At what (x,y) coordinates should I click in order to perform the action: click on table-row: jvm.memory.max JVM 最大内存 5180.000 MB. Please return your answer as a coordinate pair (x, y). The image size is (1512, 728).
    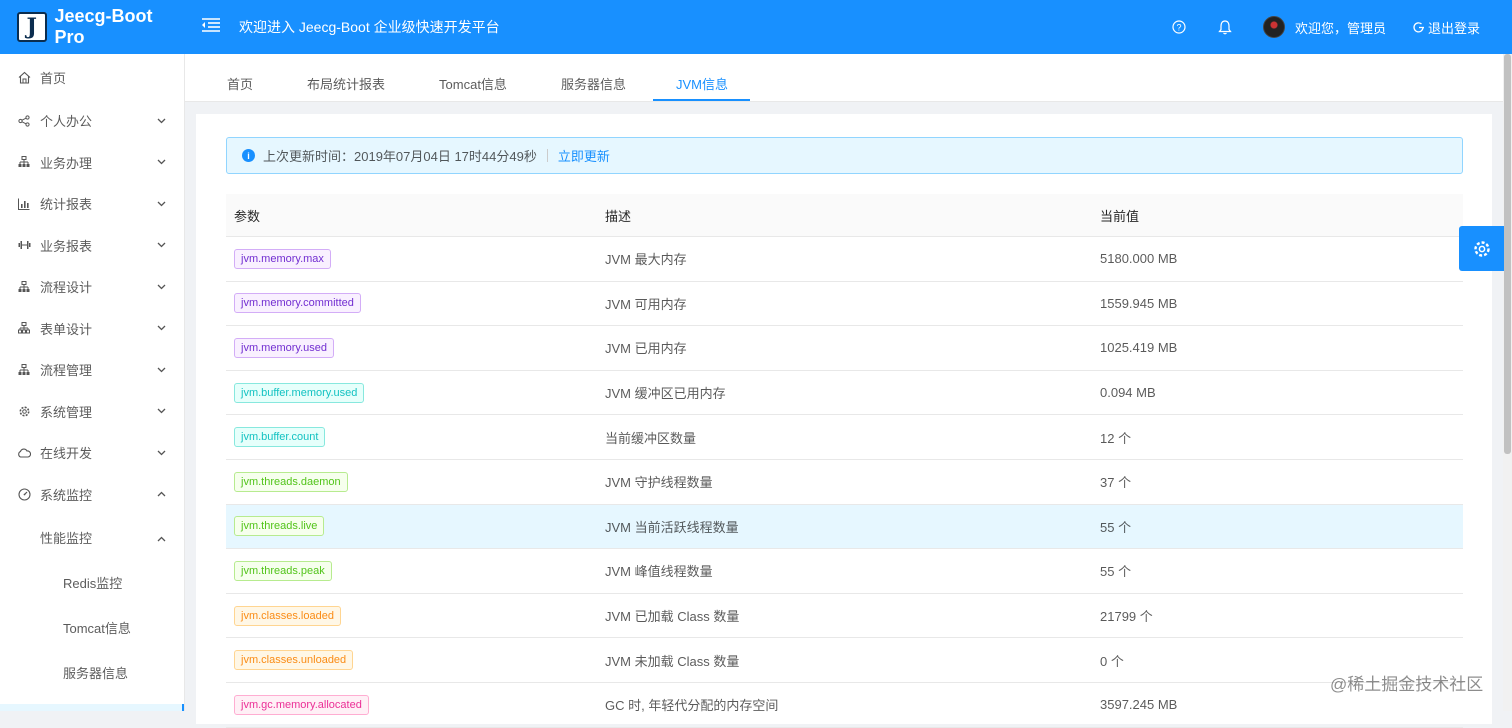
    Looking at the image, I should click on (844, 259).